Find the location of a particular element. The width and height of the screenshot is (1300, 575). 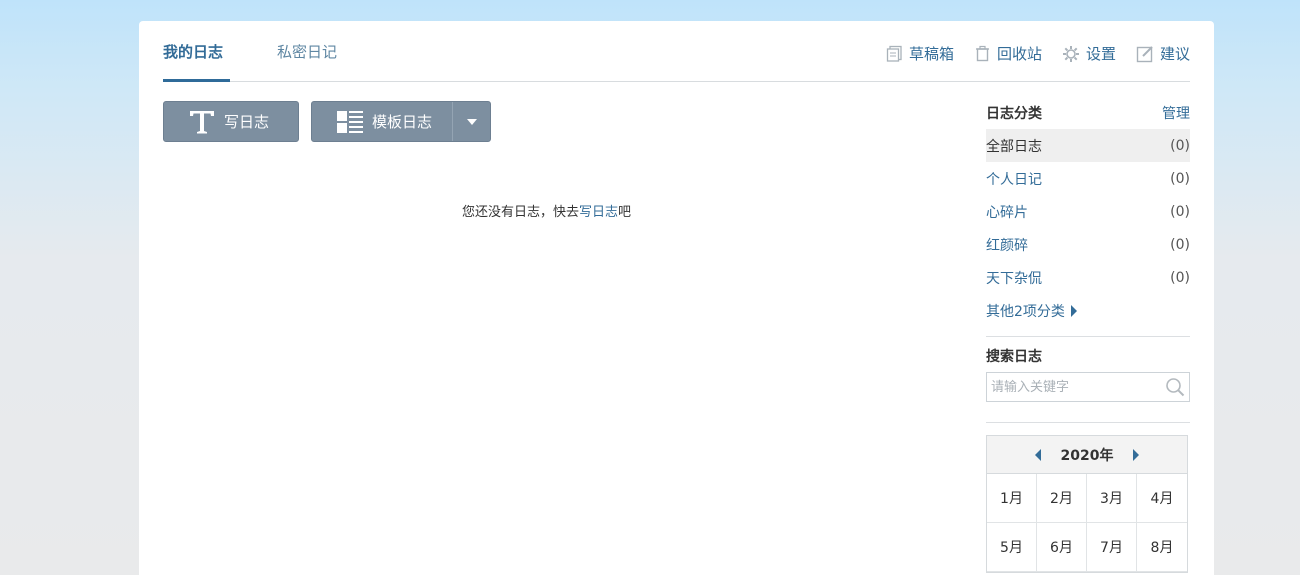

month-grid: 1月 2月 3月 4月 5月 6月 7月 8月 is located at coordinates (1087, 523).